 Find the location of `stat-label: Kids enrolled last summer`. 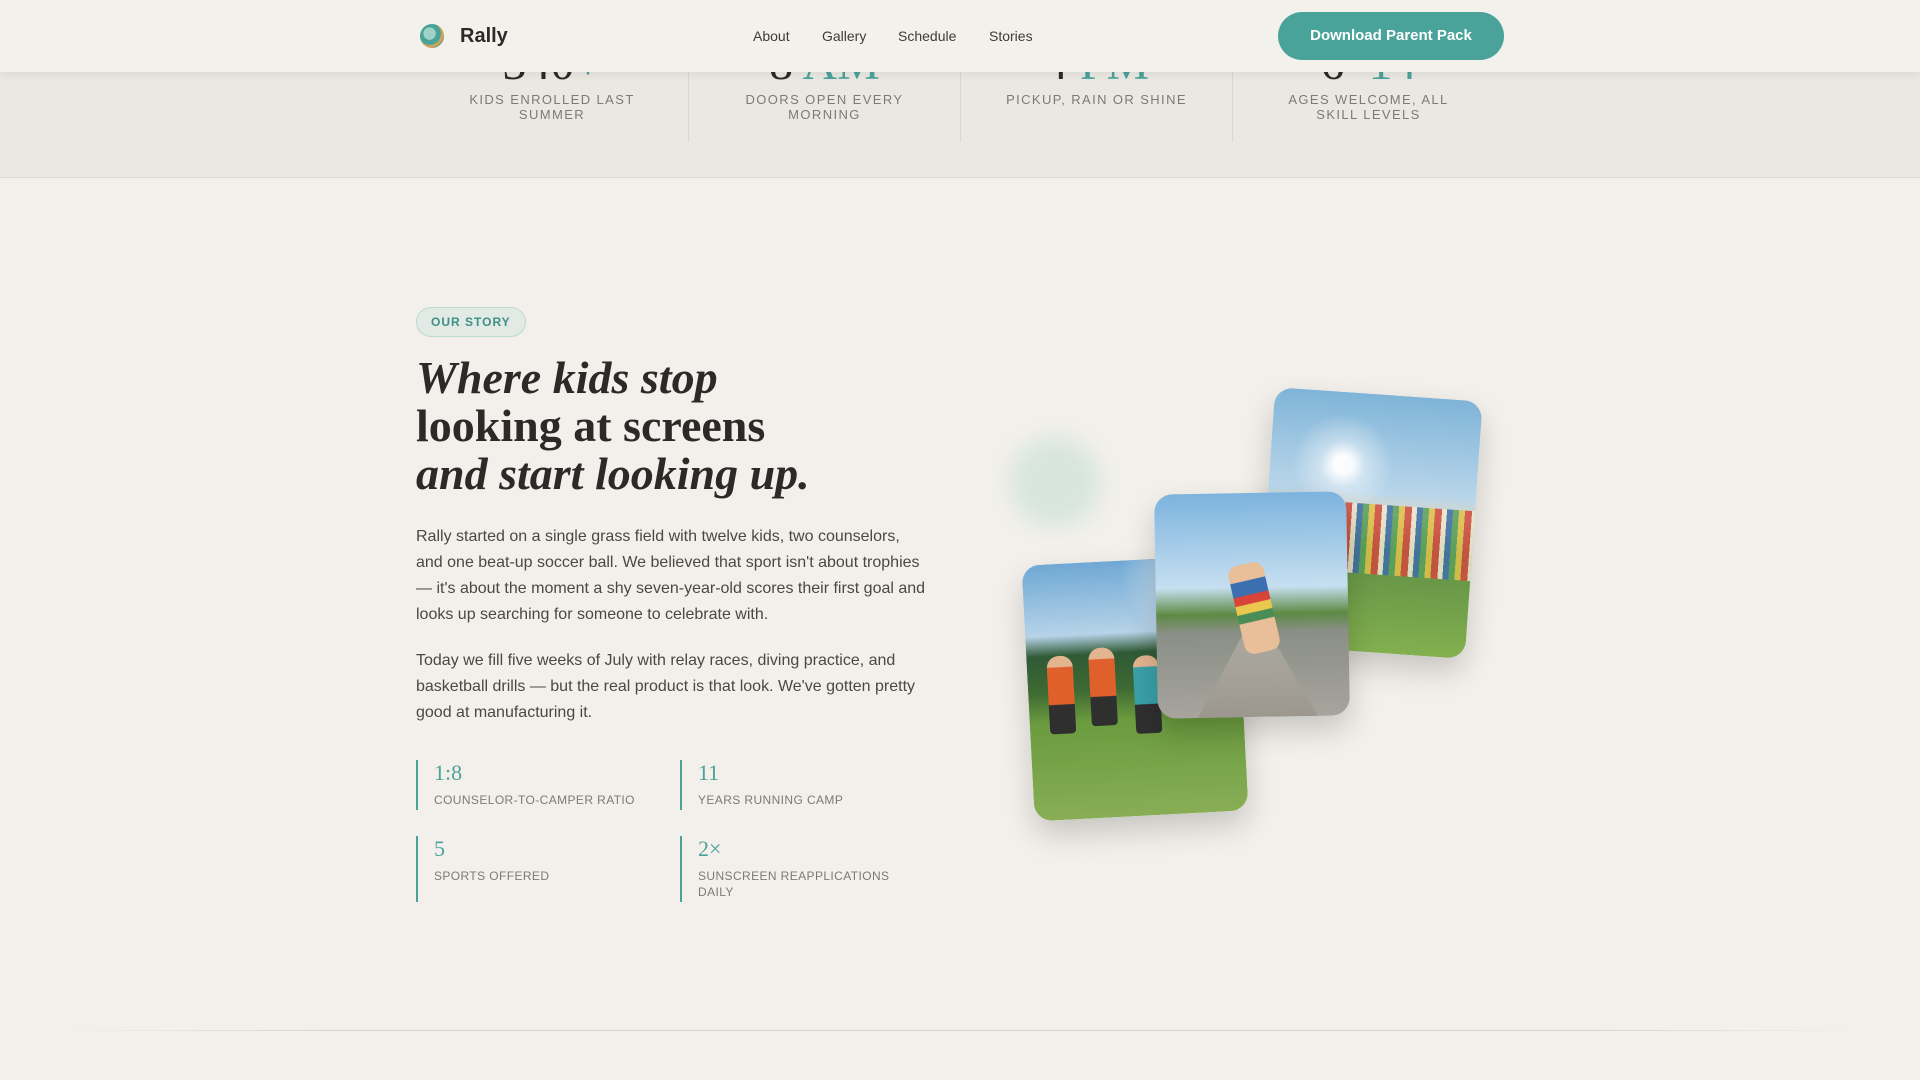

stat-label: Kids enrolled last summer is located at coordinates (552, 107).